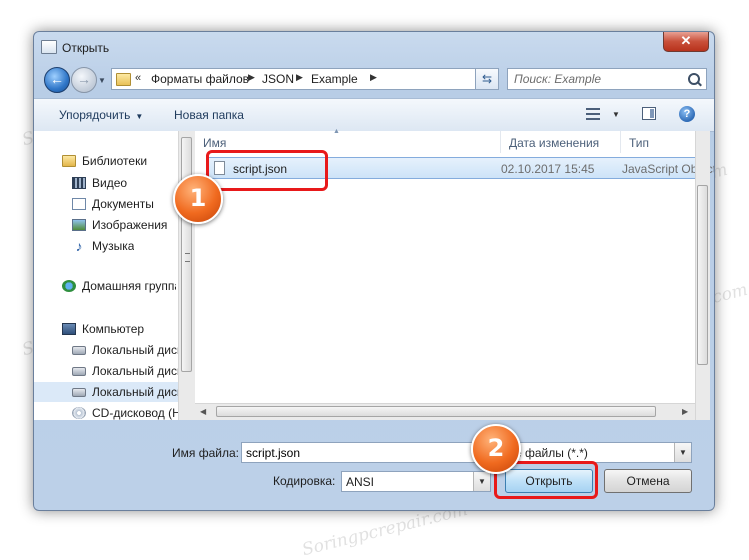  What do you see at coordinates (685, 411) in the screenshot?
I see `scroll-right-icon: ▶` at bounding box center [685, 411].